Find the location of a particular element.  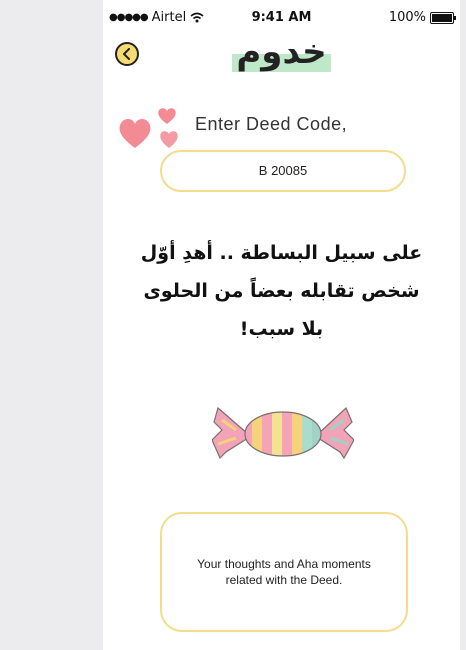

deed-description-line-2: شخص تقابله بعضاً من الحلوى is located at coordinates (281, 291).